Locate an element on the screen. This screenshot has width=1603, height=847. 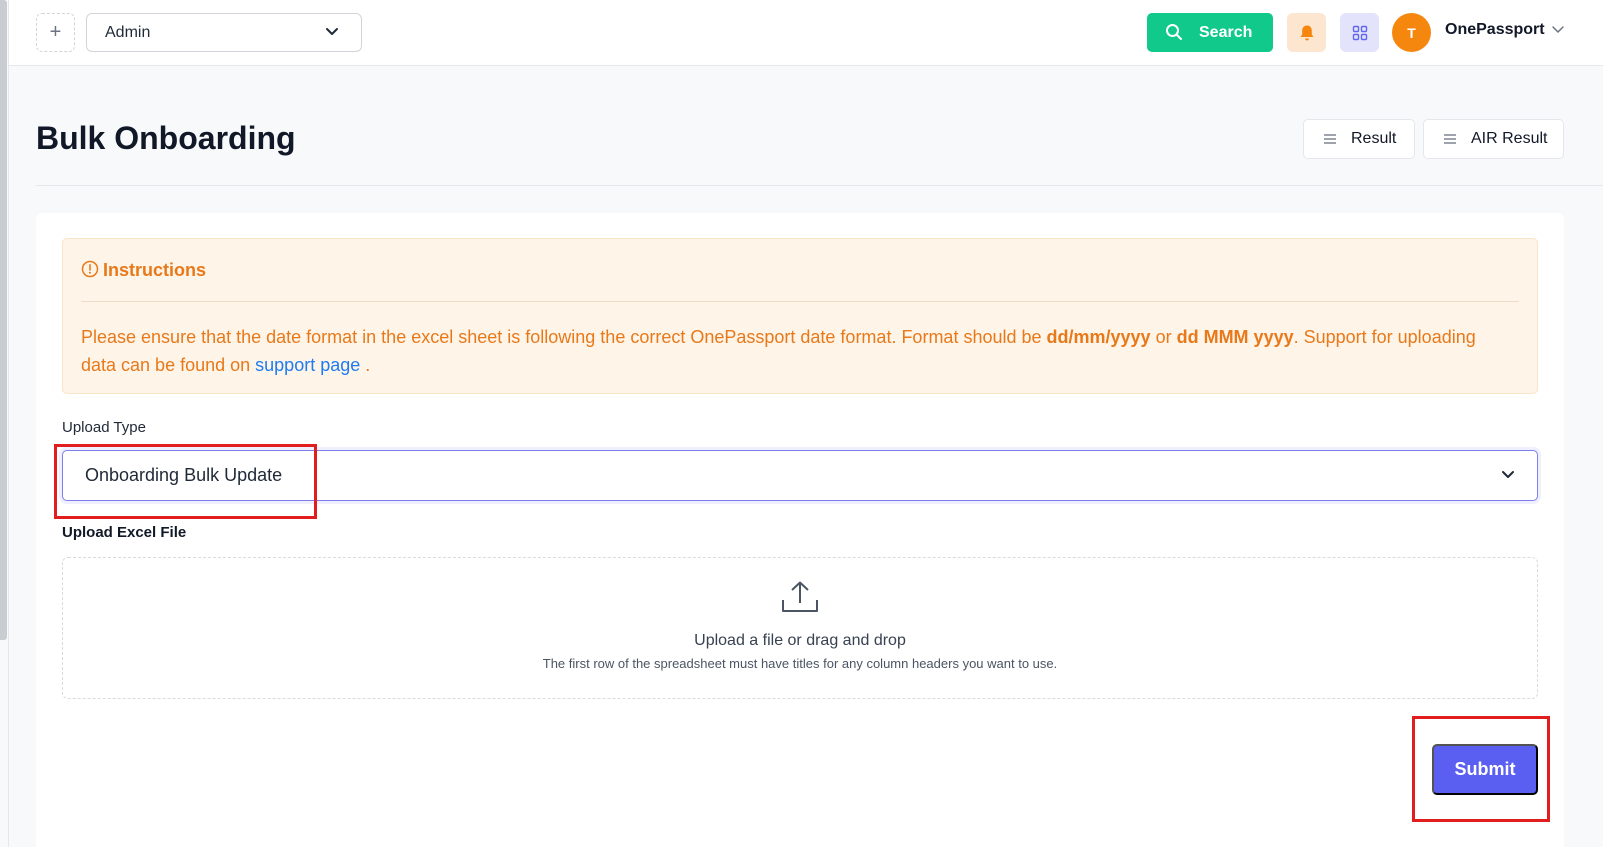
add-button: + is located at coordinates (55, 32).